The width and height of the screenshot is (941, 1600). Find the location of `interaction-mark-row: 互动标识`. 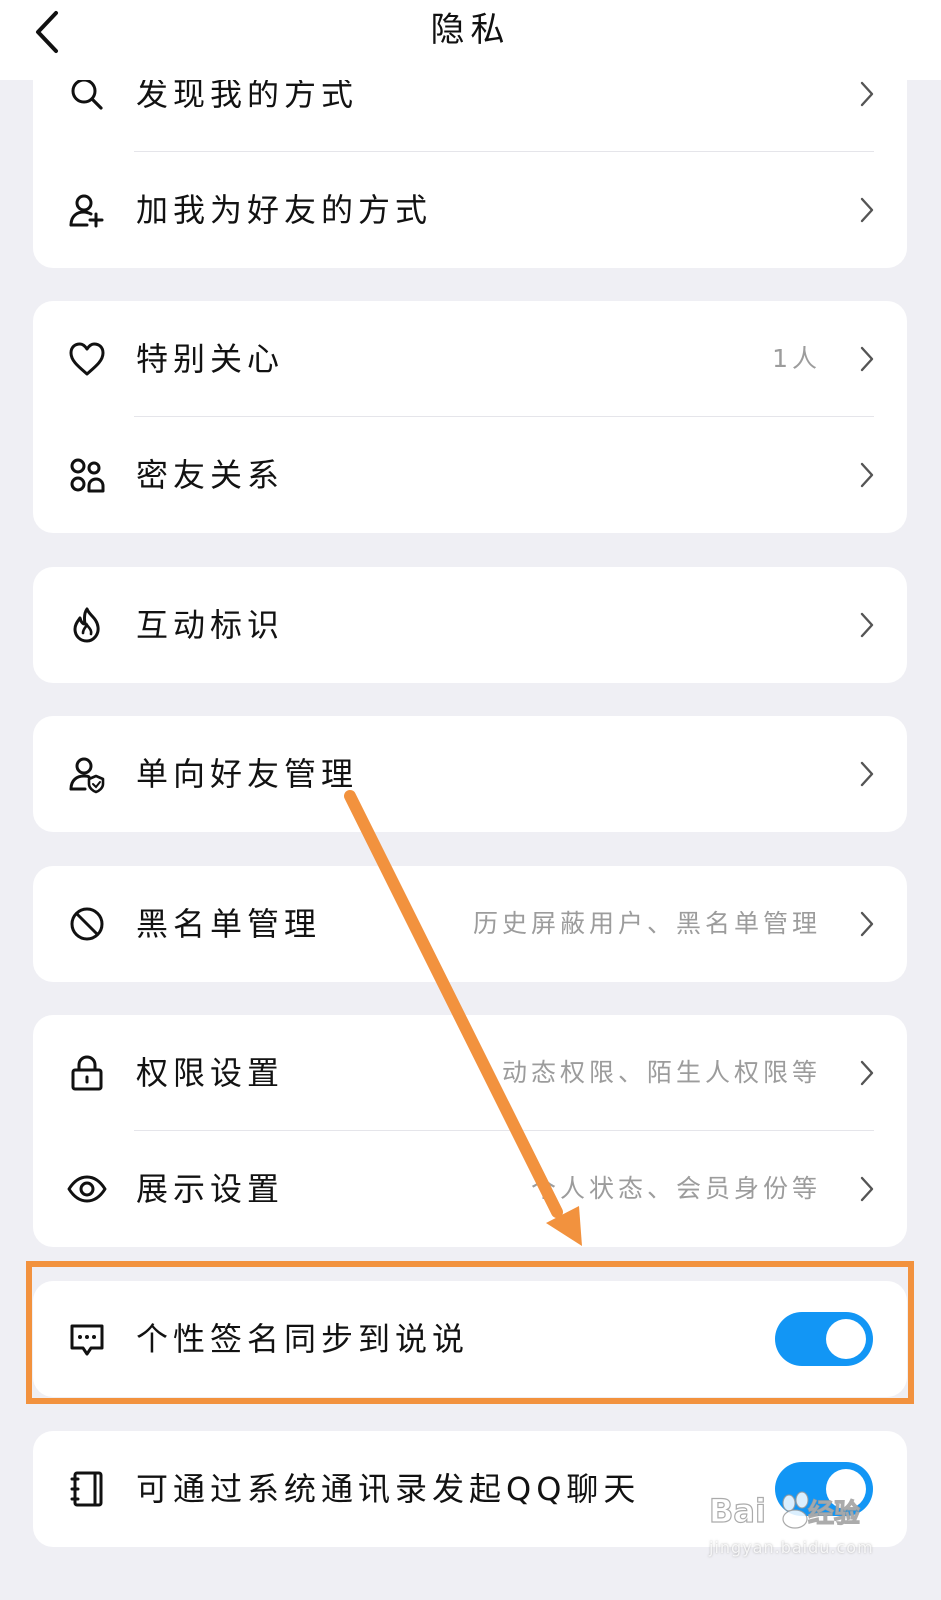

interaction-mark-row: 互动标识 is located at coordinates (470, 625).